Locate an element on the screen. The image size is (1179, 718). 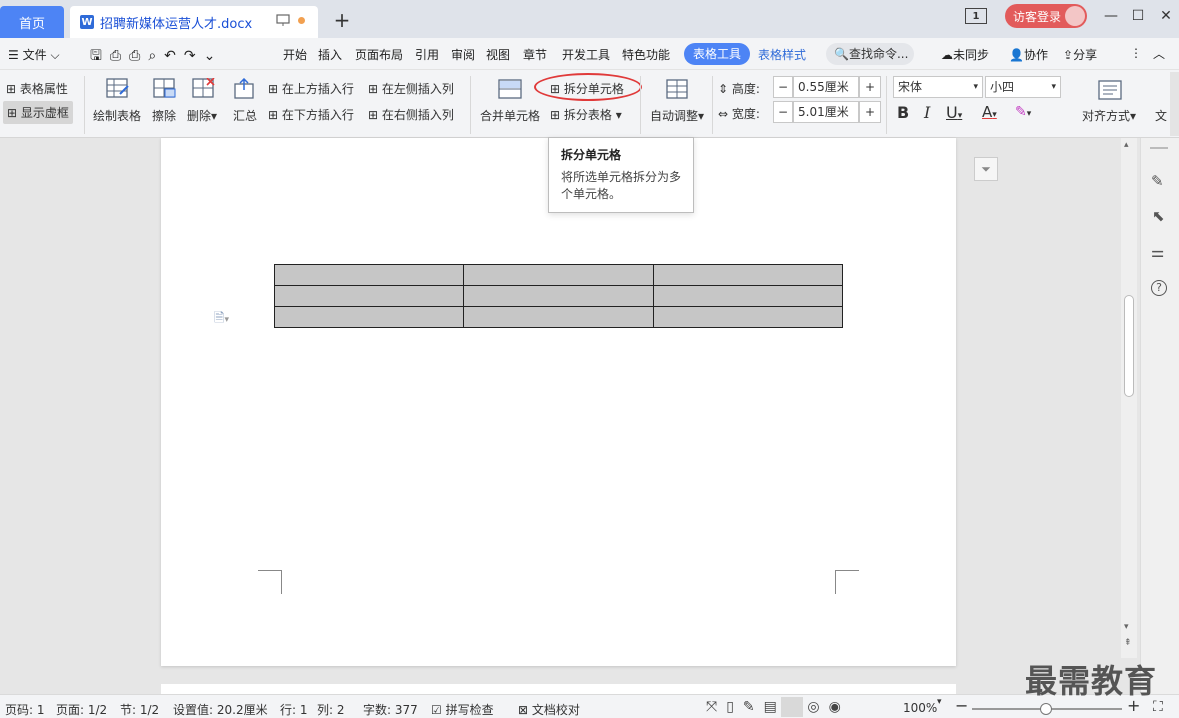
spell-check-button: ☑ 拼写检查 is located at coordinates (462, 709).